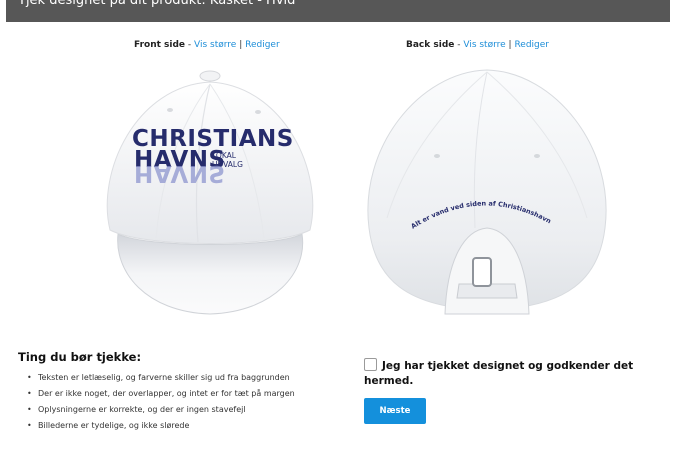 The image size is (674, 474). I want to click on front-view-larger-link: Vis større, so click(215, 45).